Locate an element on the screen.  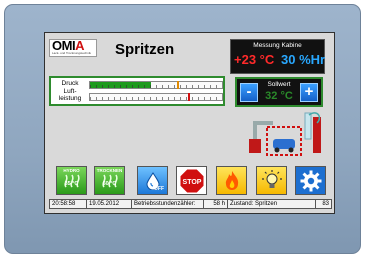
water-state: OFF is located at coordinates (159, 189).